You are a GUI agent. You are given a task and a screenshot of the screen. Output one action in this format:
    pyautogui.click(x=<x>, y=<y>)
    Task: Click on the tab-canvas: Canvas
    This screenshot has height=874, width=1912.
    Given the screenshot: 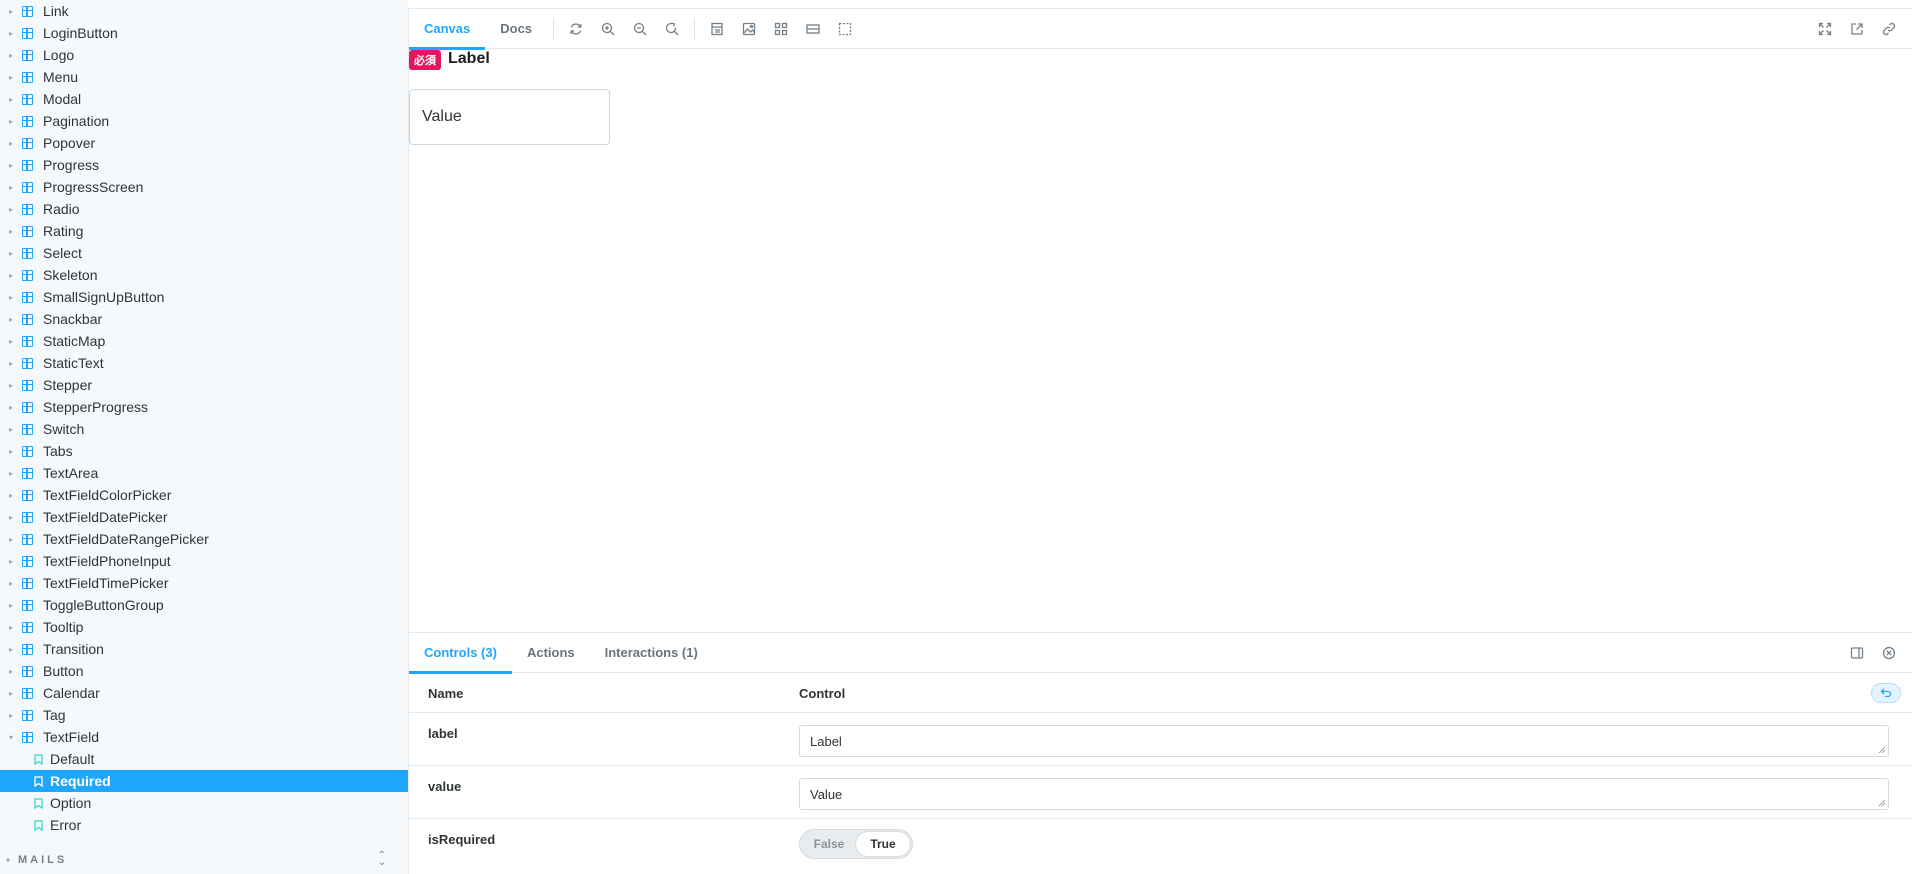 What is the action you would take?
    pyautogui.click(x=447, y=29)
    